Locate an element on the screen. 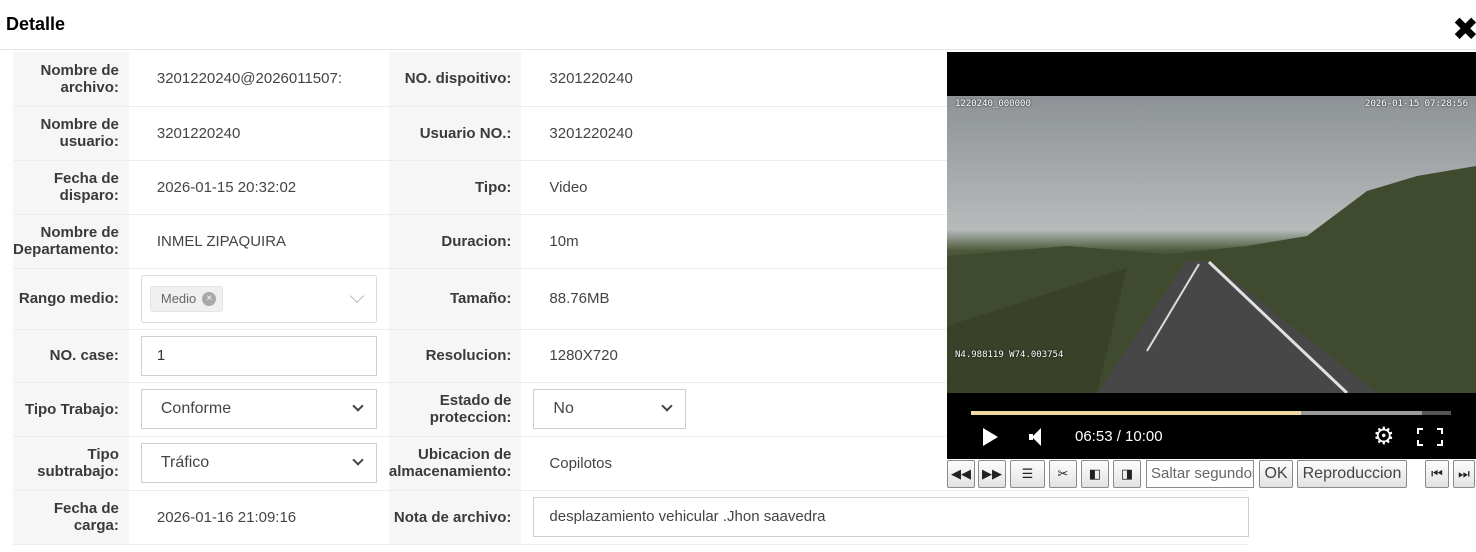 This screenshot has width=1476, height=552. department-value: INMEL ZIPAQUIRA is located at coordinates (258, 241).